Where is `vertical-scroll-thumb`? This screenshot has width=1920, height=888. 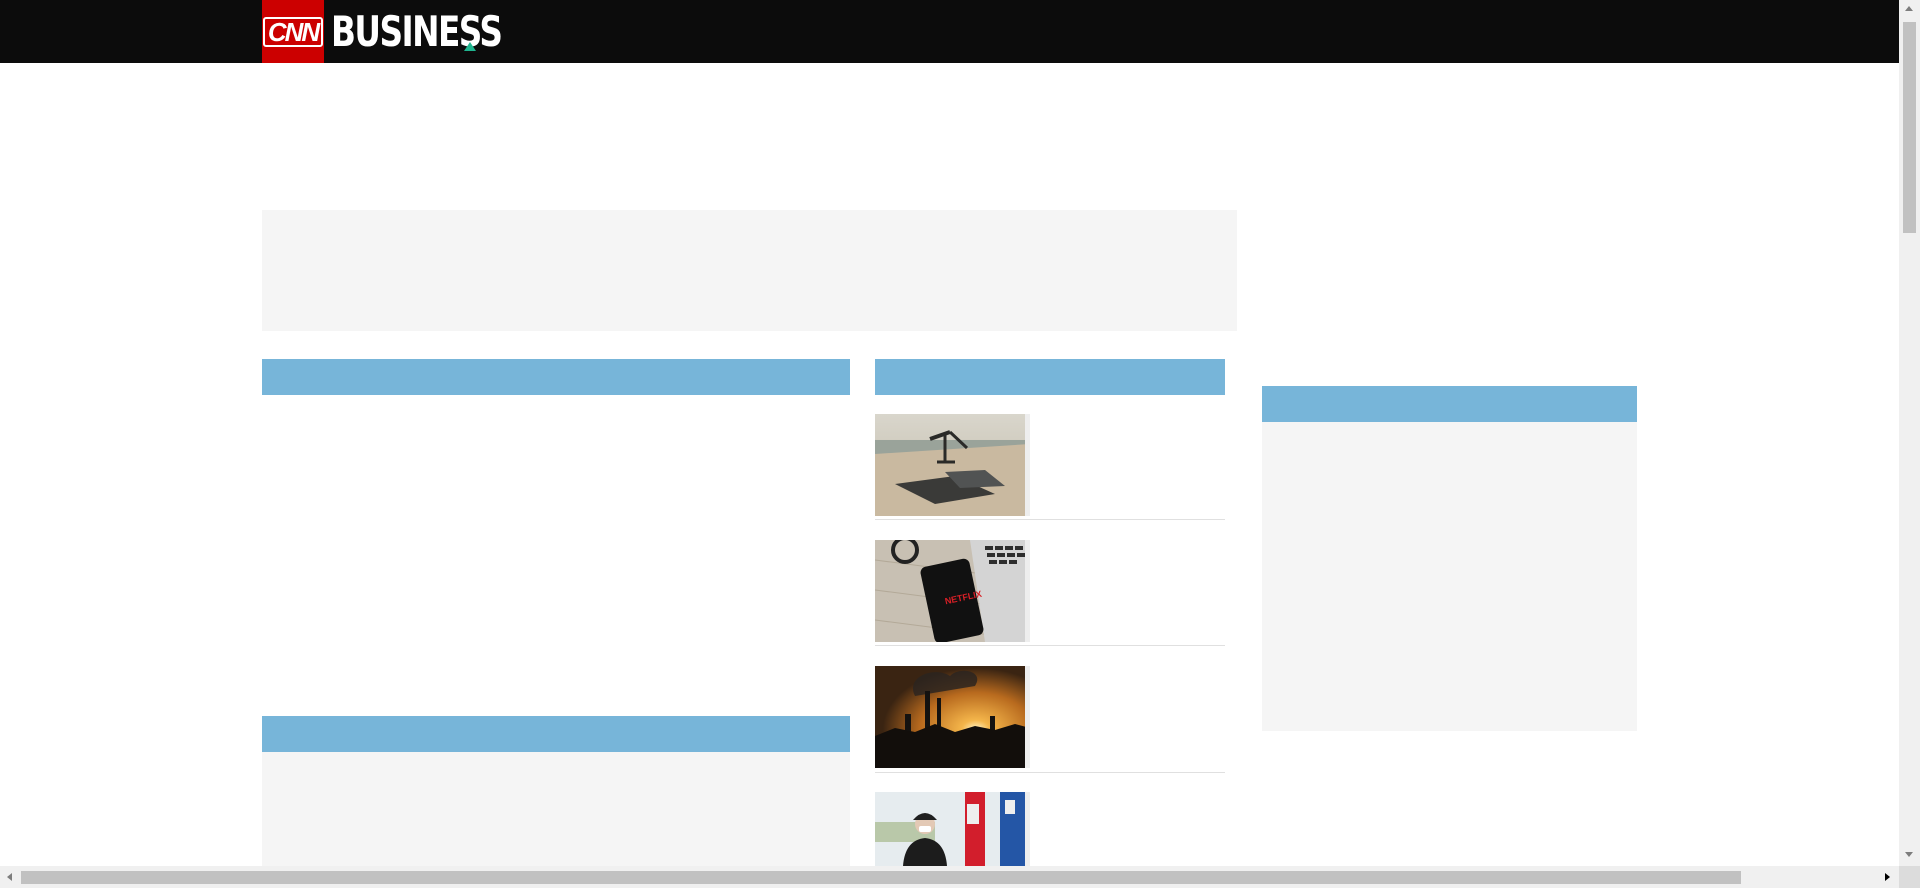 vertical-scroll-thumb is located at coordinates (1909, 127).